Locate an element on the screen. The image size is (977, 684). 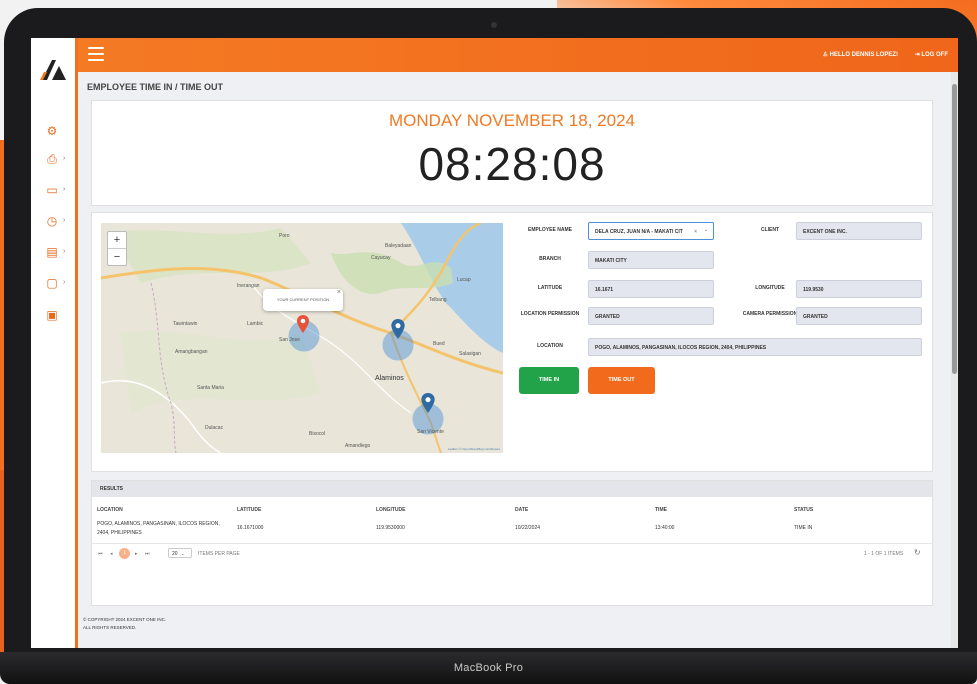
longitude-field: 119.9530 is located at coordinates (859, 289).